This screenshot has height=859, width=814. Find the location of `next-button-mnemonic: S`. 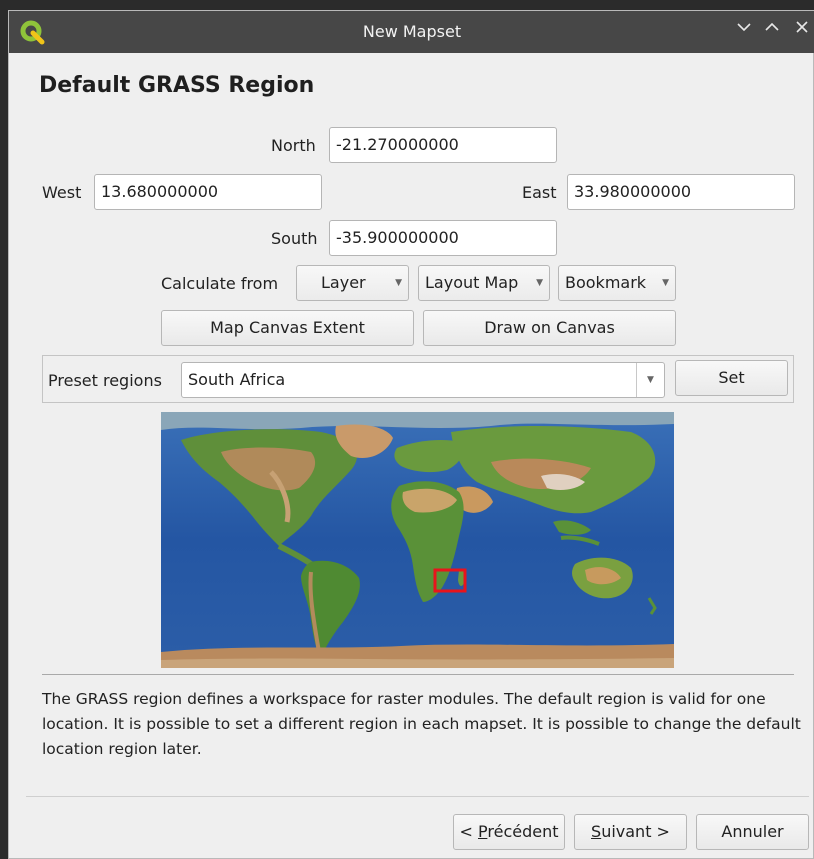

next-button-mnemonic: S is located at coordinates (596, 831).